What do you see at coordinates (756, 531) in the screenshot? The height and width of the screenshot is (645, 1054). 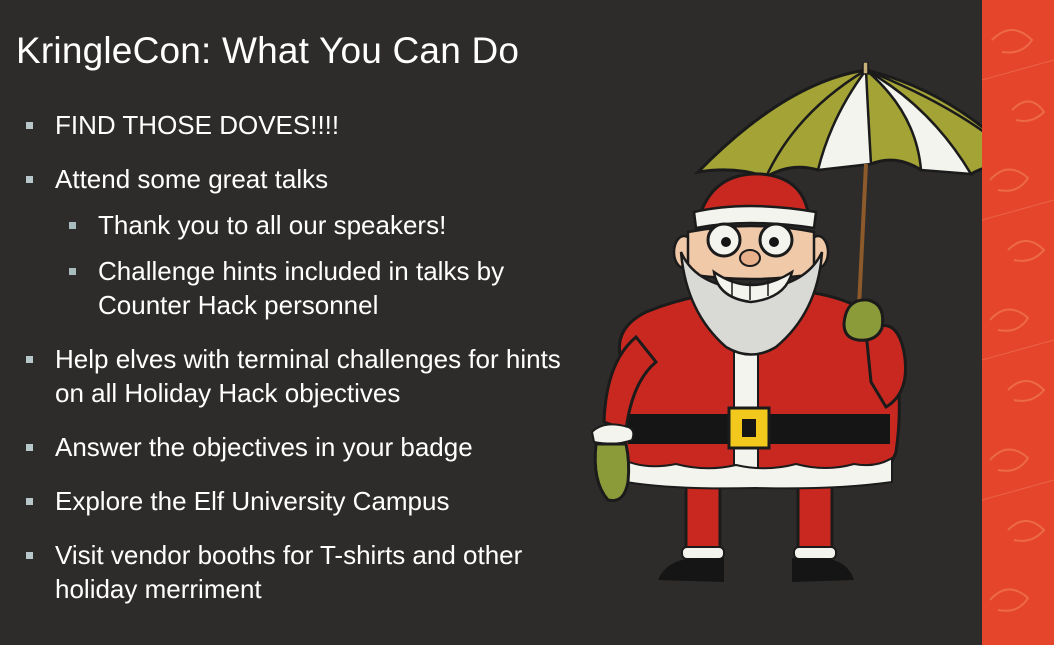 I see `santa-legs` at bounding box center [756, 531].